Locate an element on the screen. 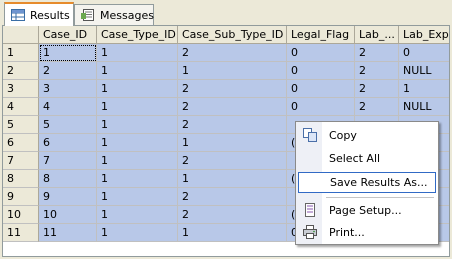 This screenshot has width=452, height=259. row-number: 5 is located at coordinates (21, 125).